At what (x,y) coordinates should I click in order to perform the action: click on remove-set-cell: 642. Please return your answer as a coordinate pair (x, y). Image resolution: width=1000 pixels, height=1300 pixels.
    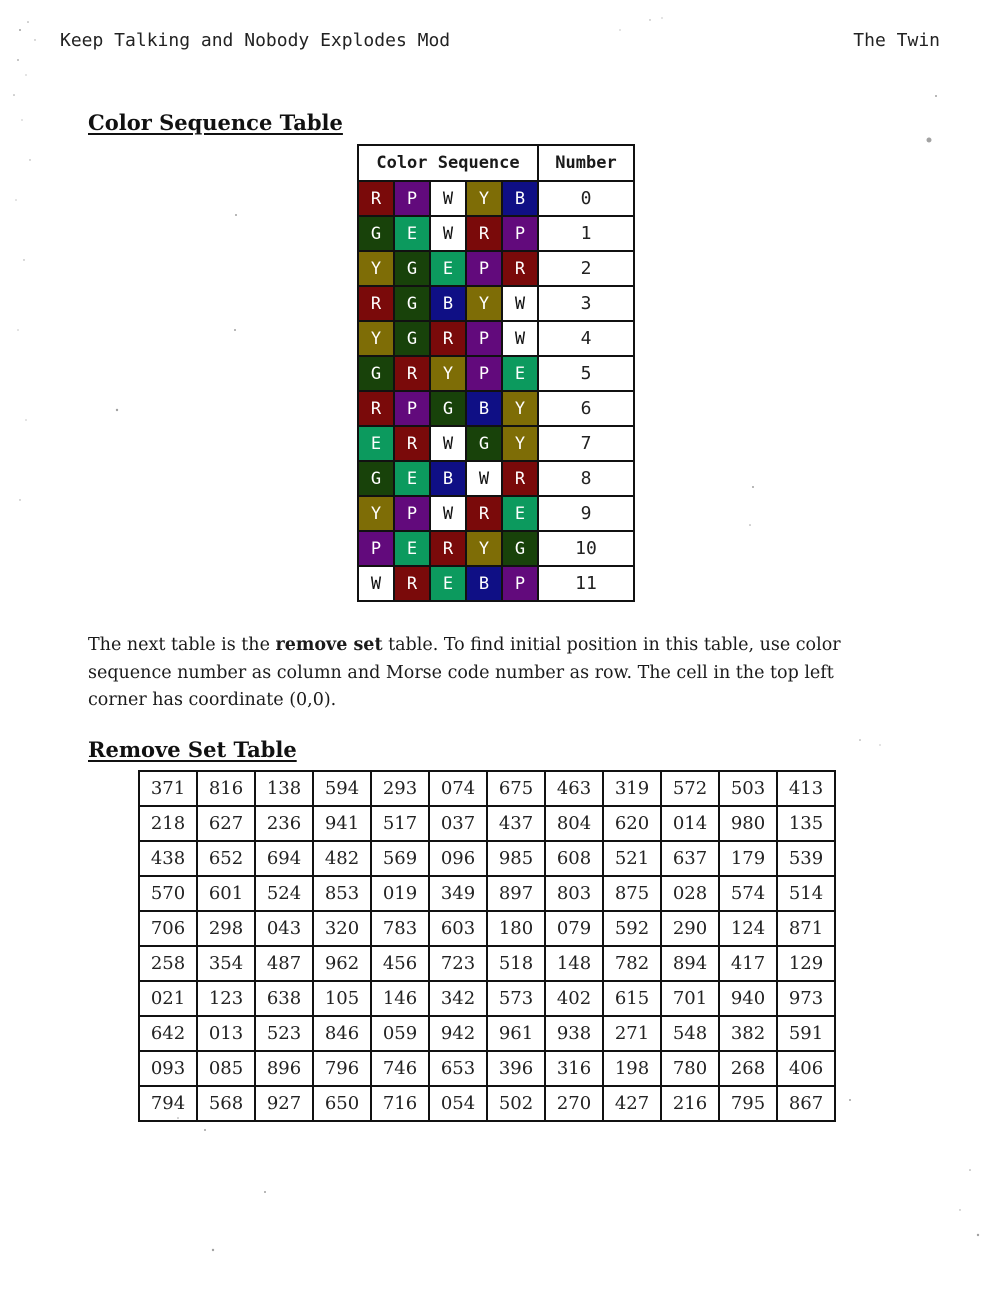
    Looking at the image, I should click on (168, 1033).